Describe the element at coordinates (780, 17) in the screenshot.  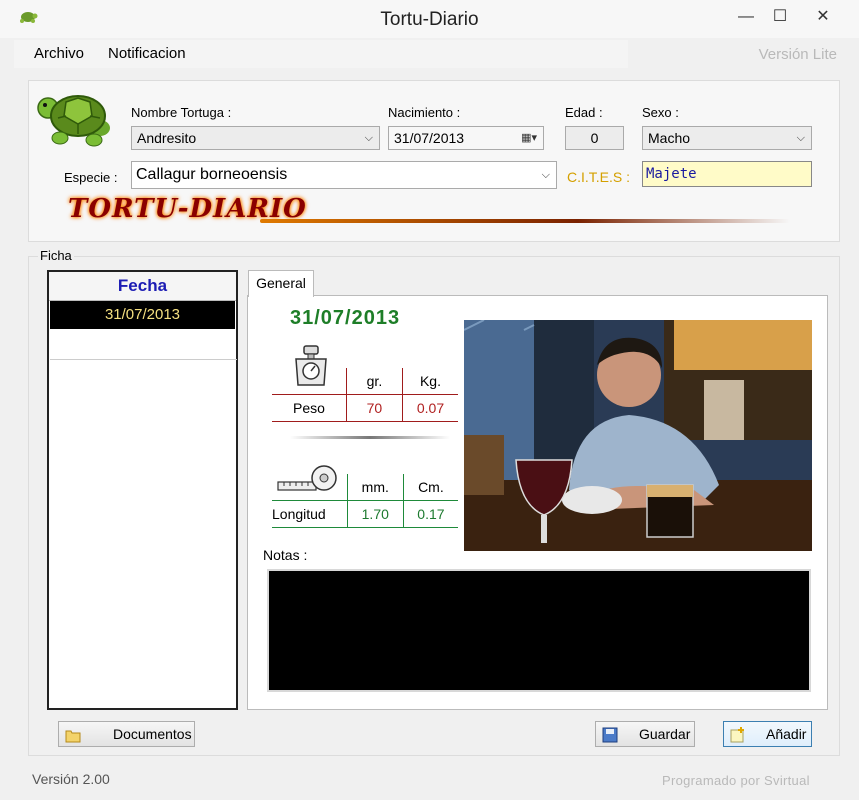
I see `maximize-button: ☐` at that location.